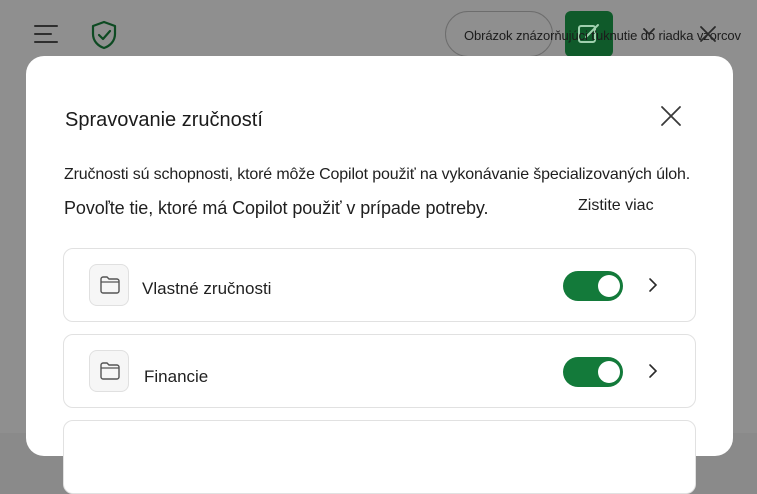 The image size is (757, 494). Describe the element at coordinates (104, 35) in the screenshot. I see `shield-check-icon` at that location.